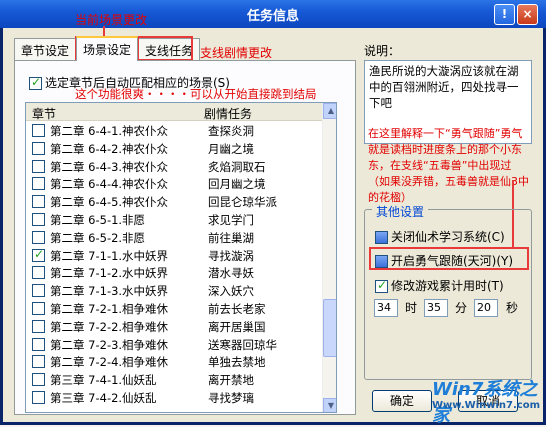  I want to click on row-chapter: 第二章 6-5-1.非愿, so click(98, 219).